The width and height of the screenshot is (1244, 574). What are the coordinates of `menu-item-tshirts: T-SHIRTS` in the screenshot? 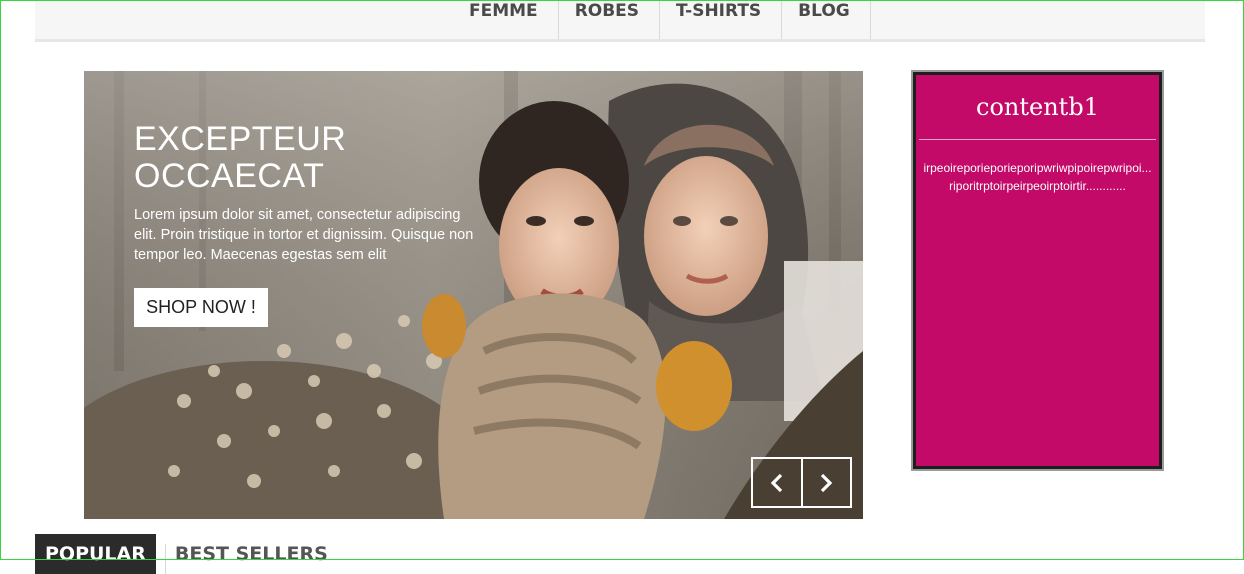 It's located at (721, 19).